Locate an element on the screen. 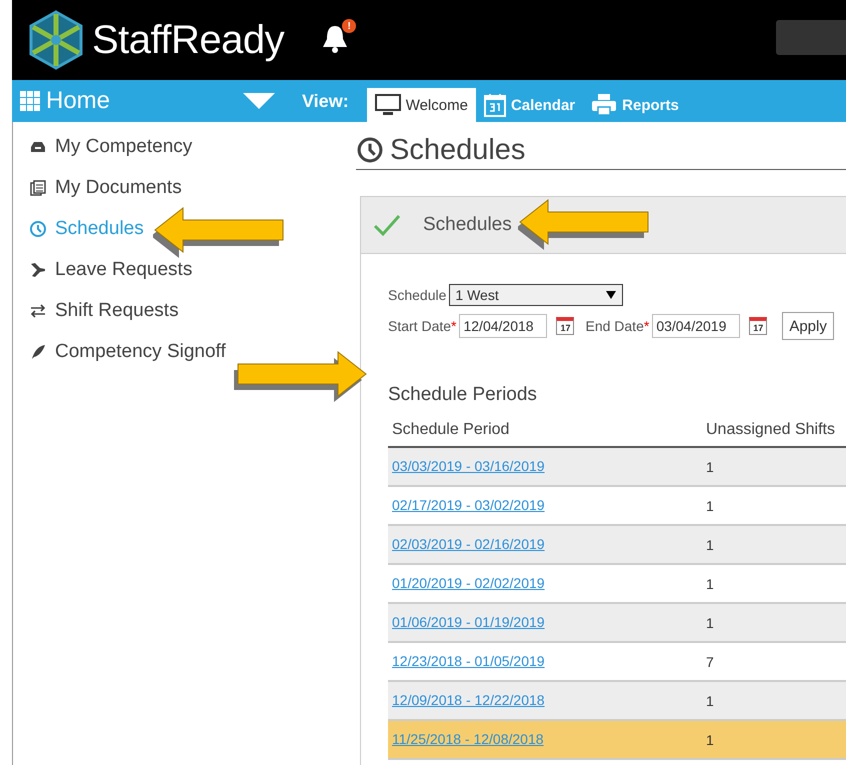 This screenshot has width=846, height=765. sidebar-item: Leave Requests is located at coordinates (110, 269).